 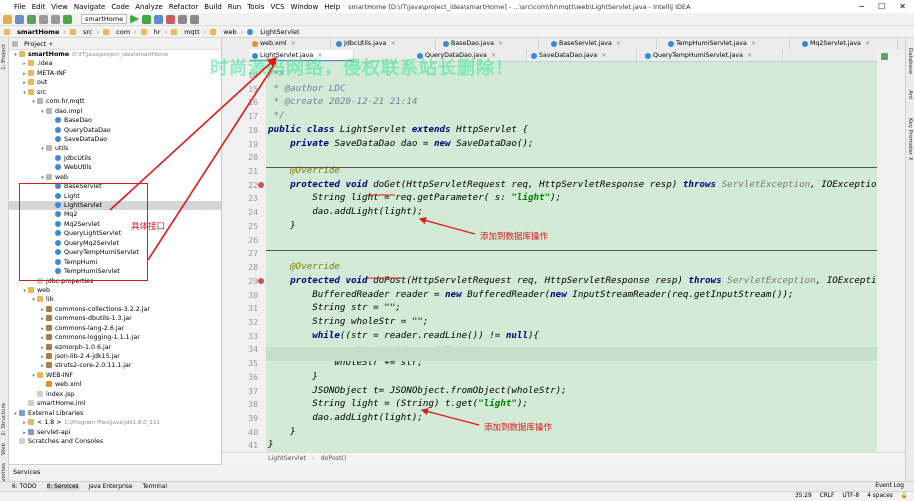 What do you see at coordinates (213, 7) in the screenshot?
I see `menu-build: Build` at bounding box center [213, 7].